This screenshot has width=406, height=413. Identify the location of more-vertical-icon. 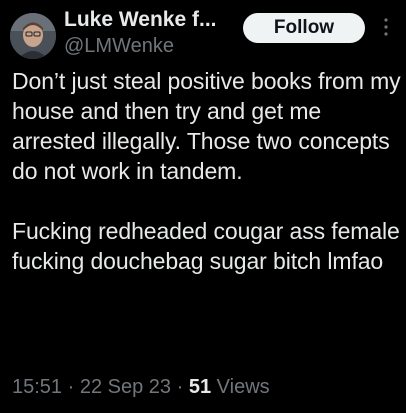
(386, 27).